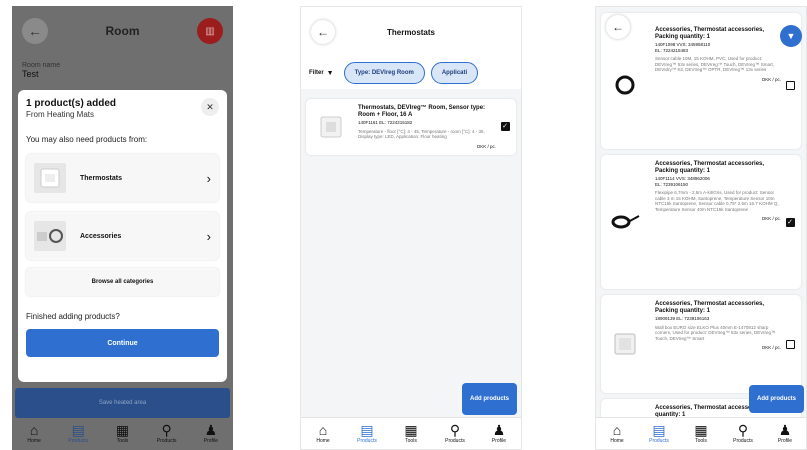 The image size is (807, 450). I want to click on filter-button: Filter ▼, so click(323, 73).